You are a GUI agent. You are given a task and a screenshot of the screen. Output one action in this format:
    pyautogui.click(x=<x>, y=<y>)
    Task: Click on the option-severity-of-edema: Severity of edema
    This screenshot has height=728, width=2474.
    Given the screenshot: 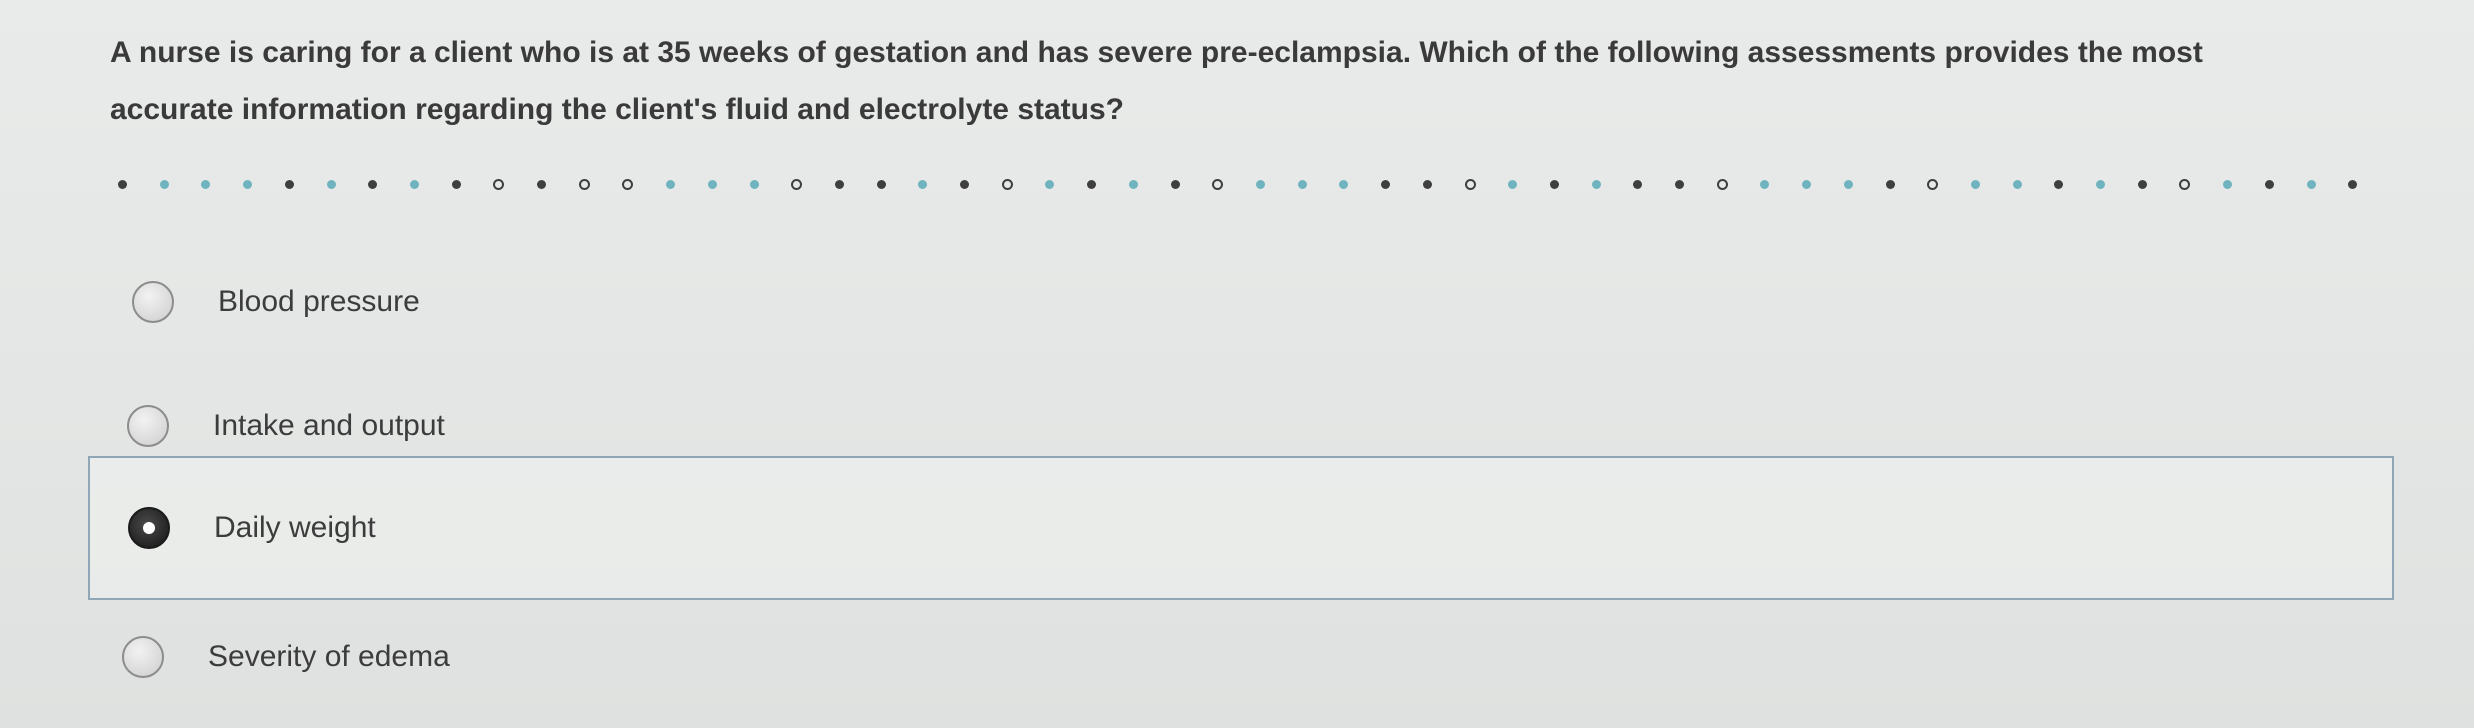 What is the action you would take?
    pyautogui.click(x=286, y=657)
    